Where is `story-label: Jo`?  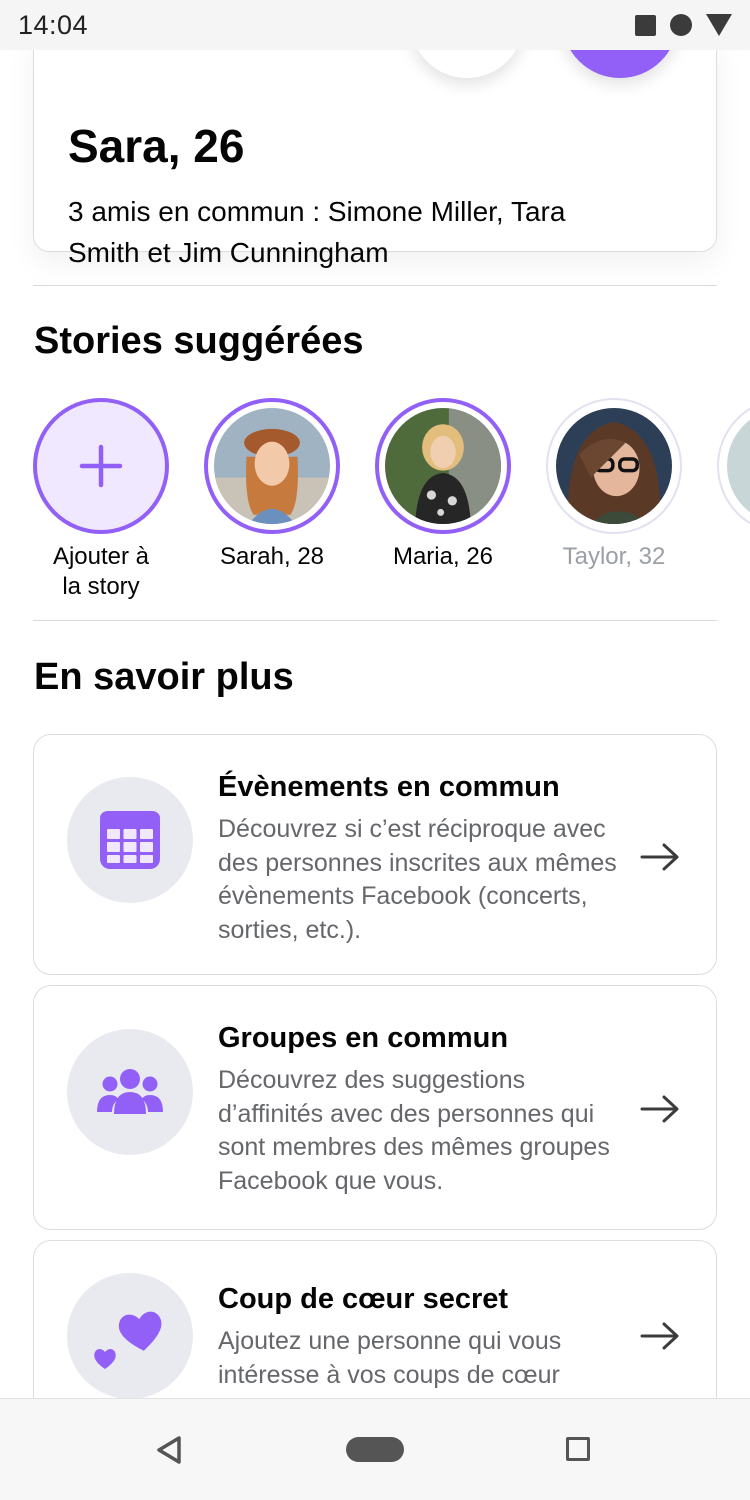 story-label: Jo is located at coordinates (732, 557).